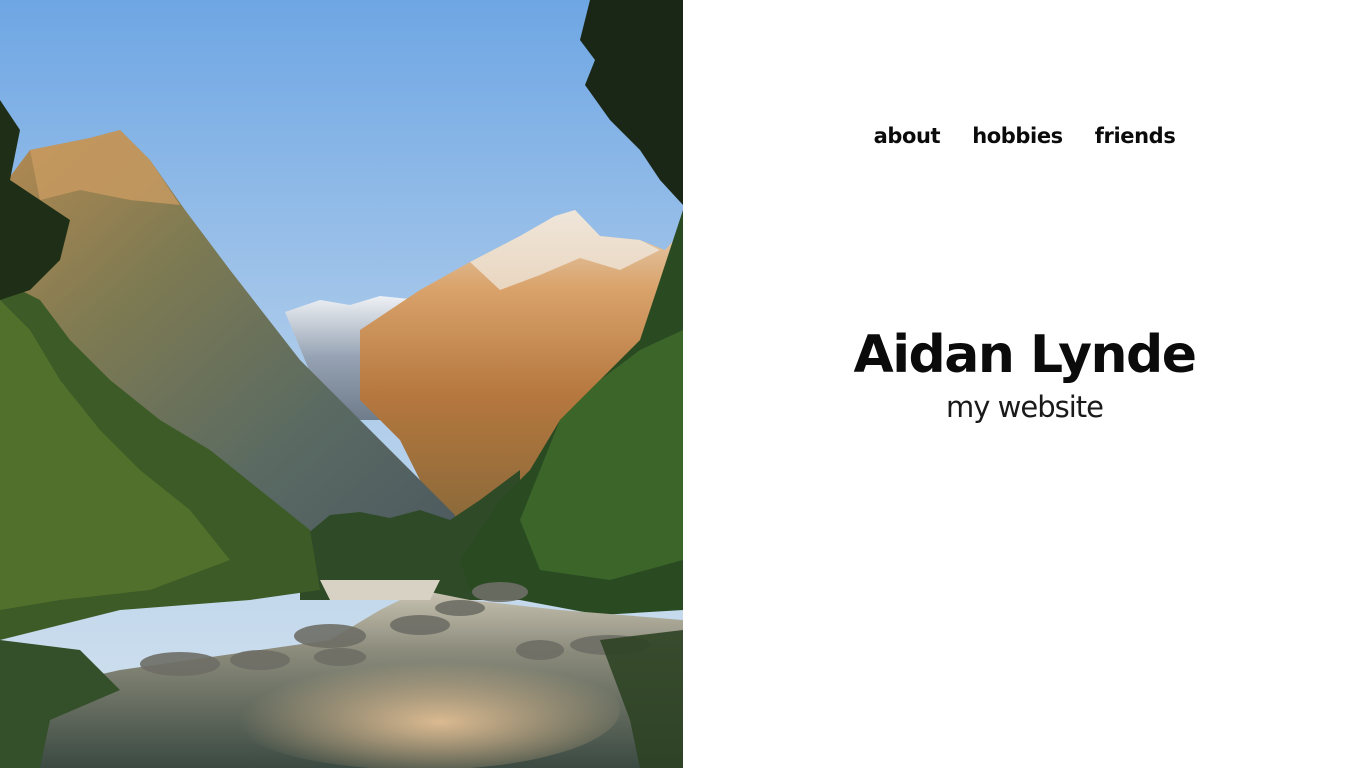  Describe the element at coordinates (1025, 407) in the screenshot. I see `site-subtitle: my website` at that location.